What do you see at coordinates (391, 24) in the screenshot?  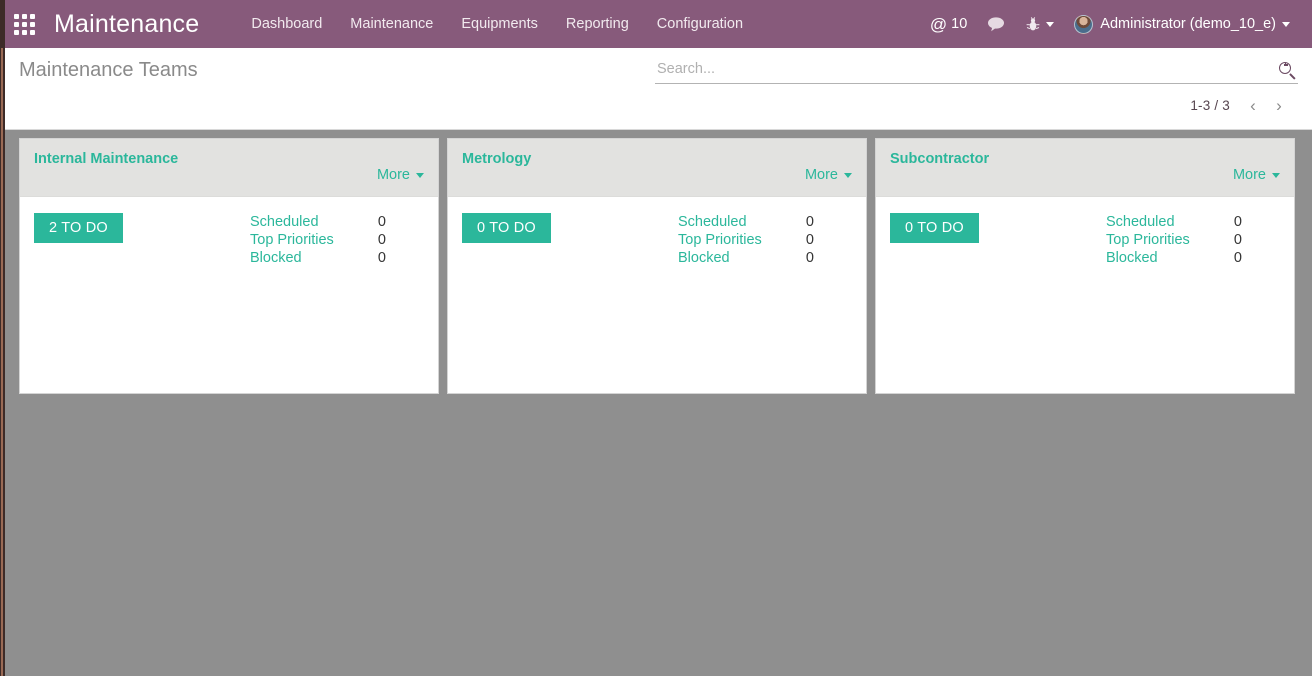 I see `menu-item-maintenance: Maintenance` at bounding box center [391, 24].